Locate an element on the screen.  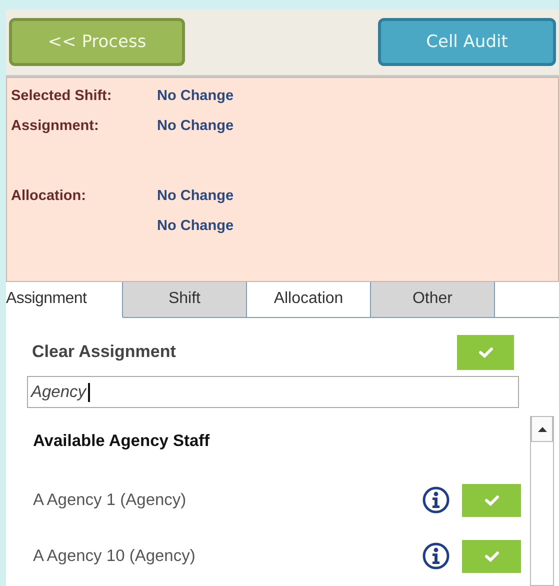
tab: Other is located at coordinates (433, 299).